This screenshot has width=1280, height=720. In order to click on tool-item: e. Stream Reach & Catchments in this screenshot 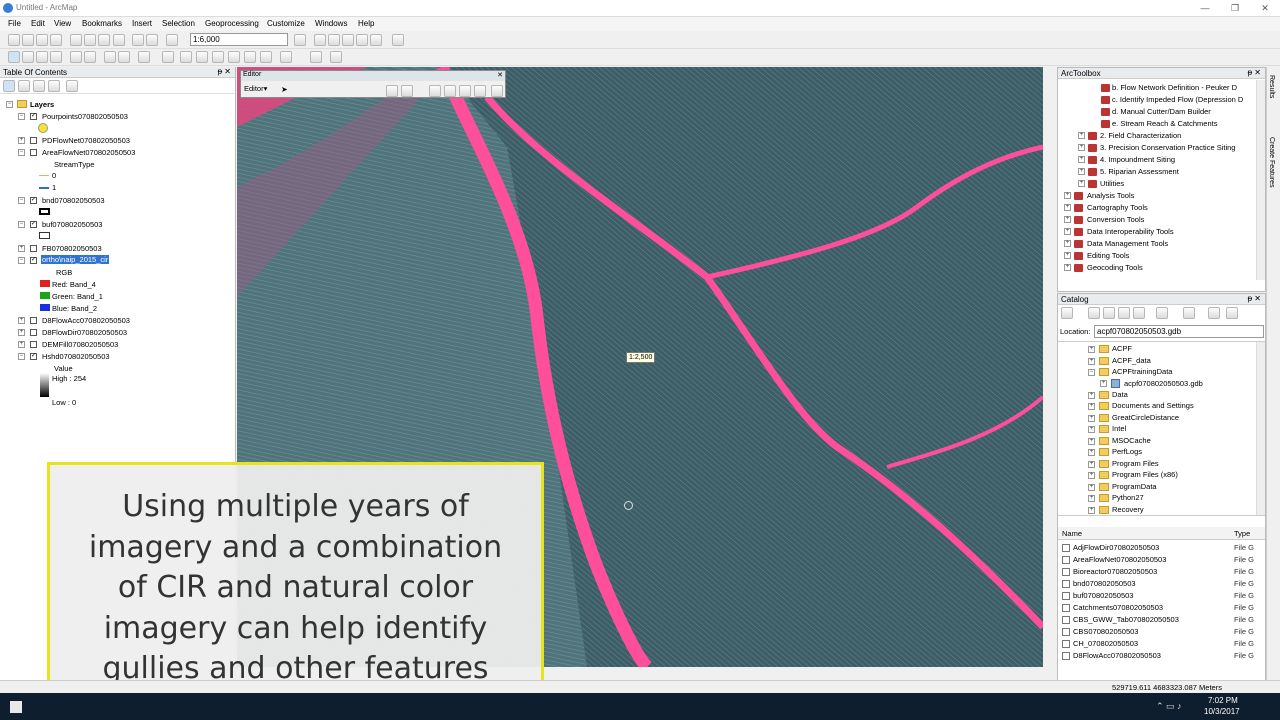, I will do `click(1164, 123)`.